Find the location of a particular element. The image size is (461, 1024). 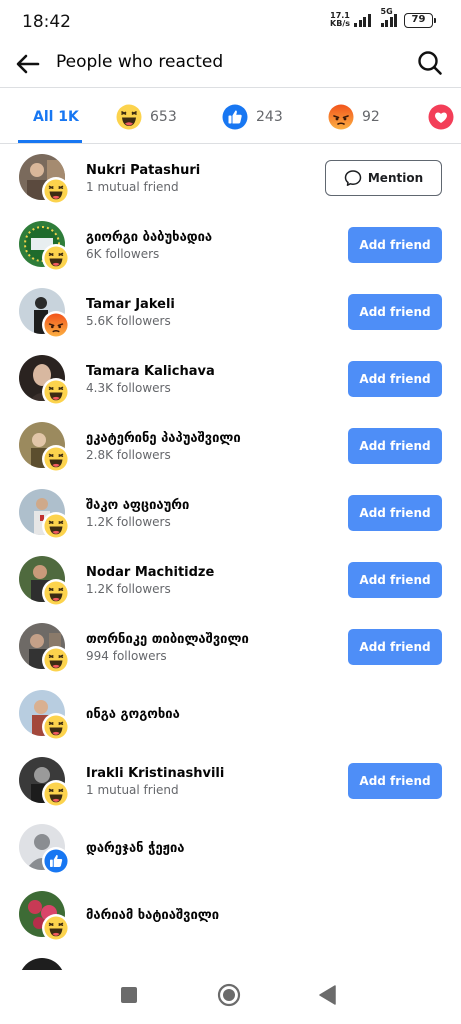

reaction-tabs: All 1K 653 243 92 is located at coordinates (230, 117).